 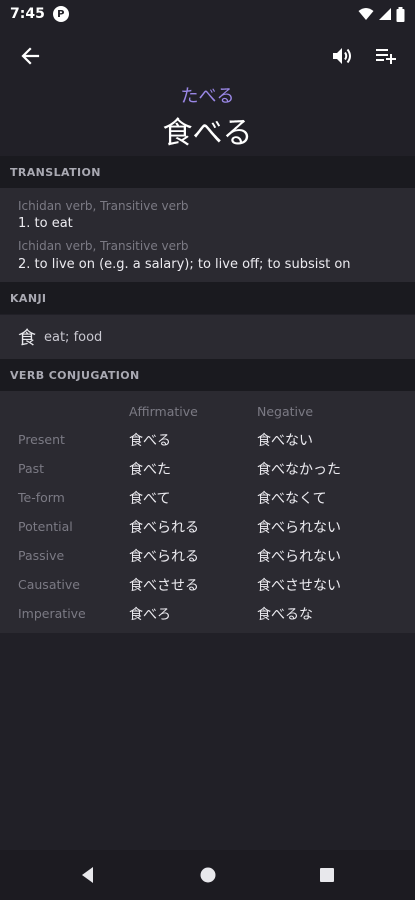 I want to click on notification-icon: P, so click(x=60, y=14).